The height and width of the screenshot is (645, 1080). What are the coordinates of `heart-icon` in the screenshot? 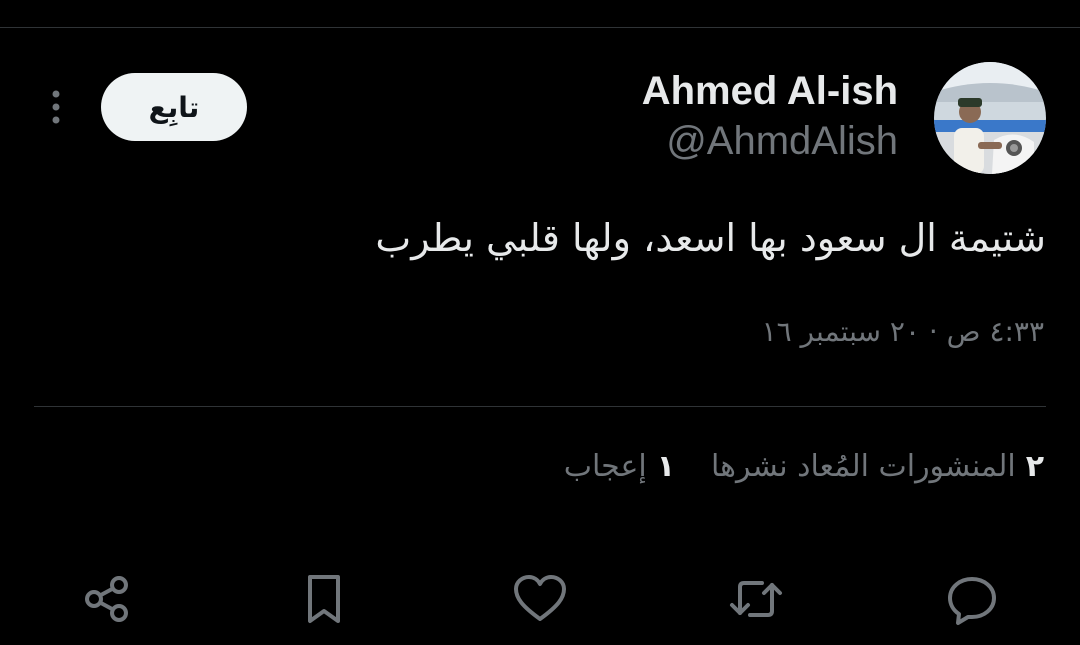 It's located at (540, 598).